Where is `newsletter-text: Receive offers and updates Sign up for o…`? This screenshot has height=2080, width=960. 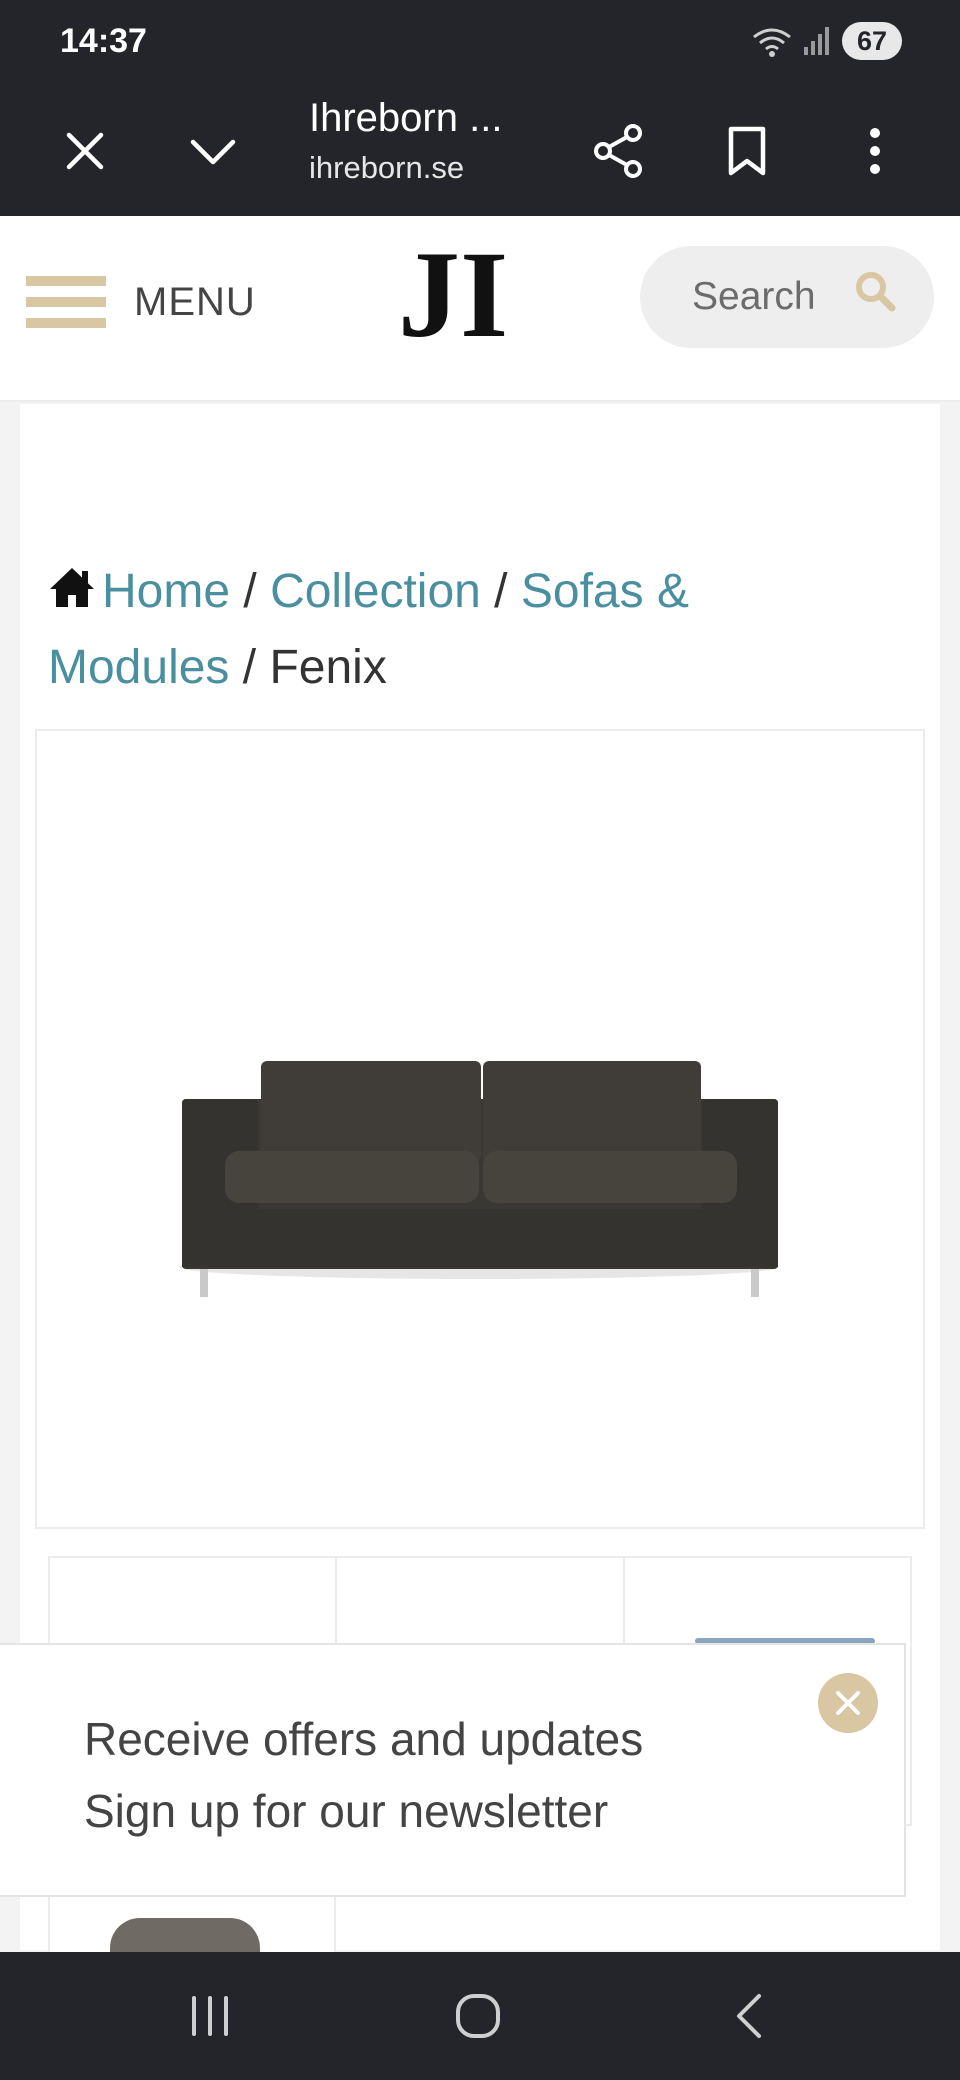
newsletter-text: Receive offers and updates Sign up for o… is located at coordinates (363, 1775).